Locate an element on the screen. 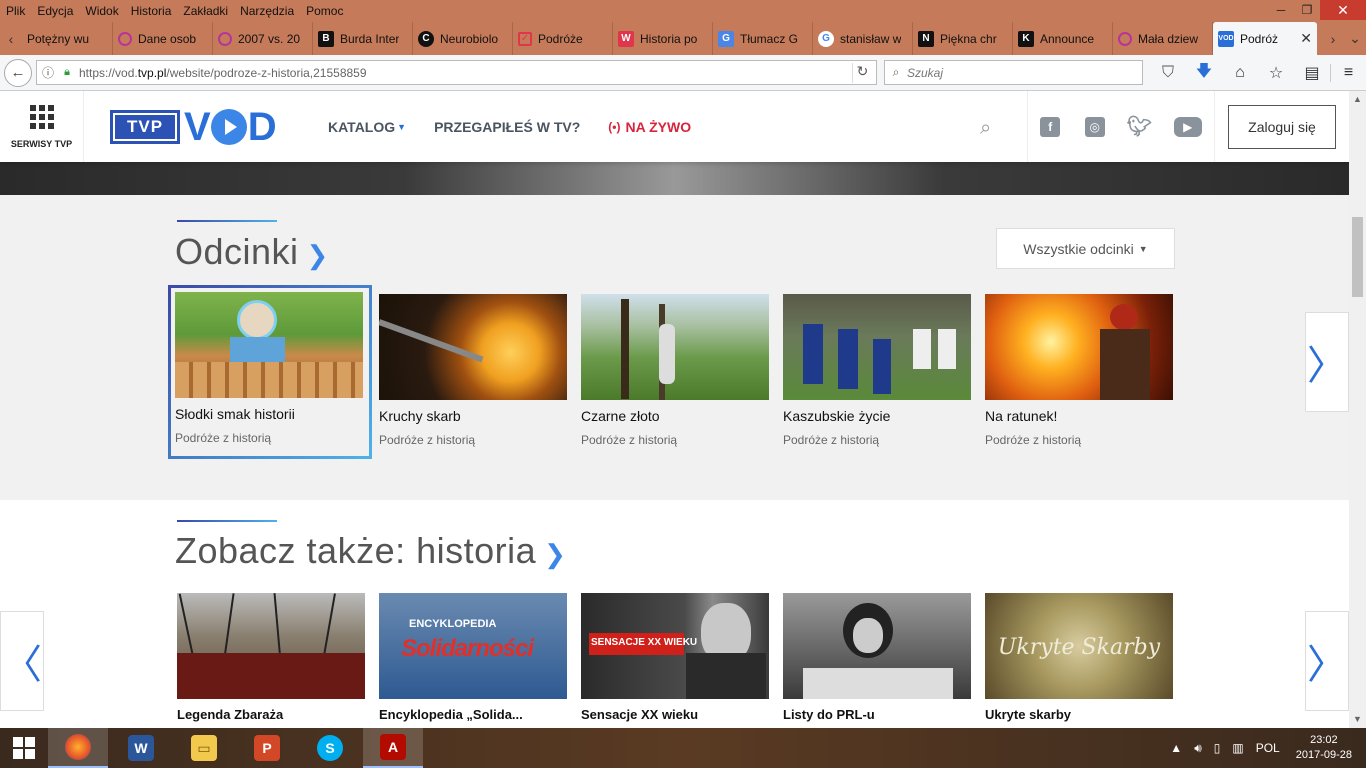 This screenshot has width=1366, height=768. minimize-button: ─ is located at coordinates (1281, 10).